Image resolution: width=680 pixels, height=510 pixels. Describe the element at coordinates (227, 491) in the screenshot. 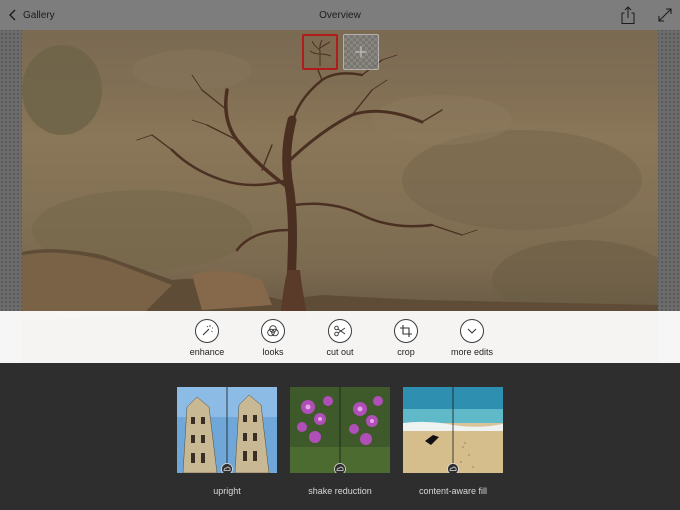

I see `feature-label: upright` at that location.